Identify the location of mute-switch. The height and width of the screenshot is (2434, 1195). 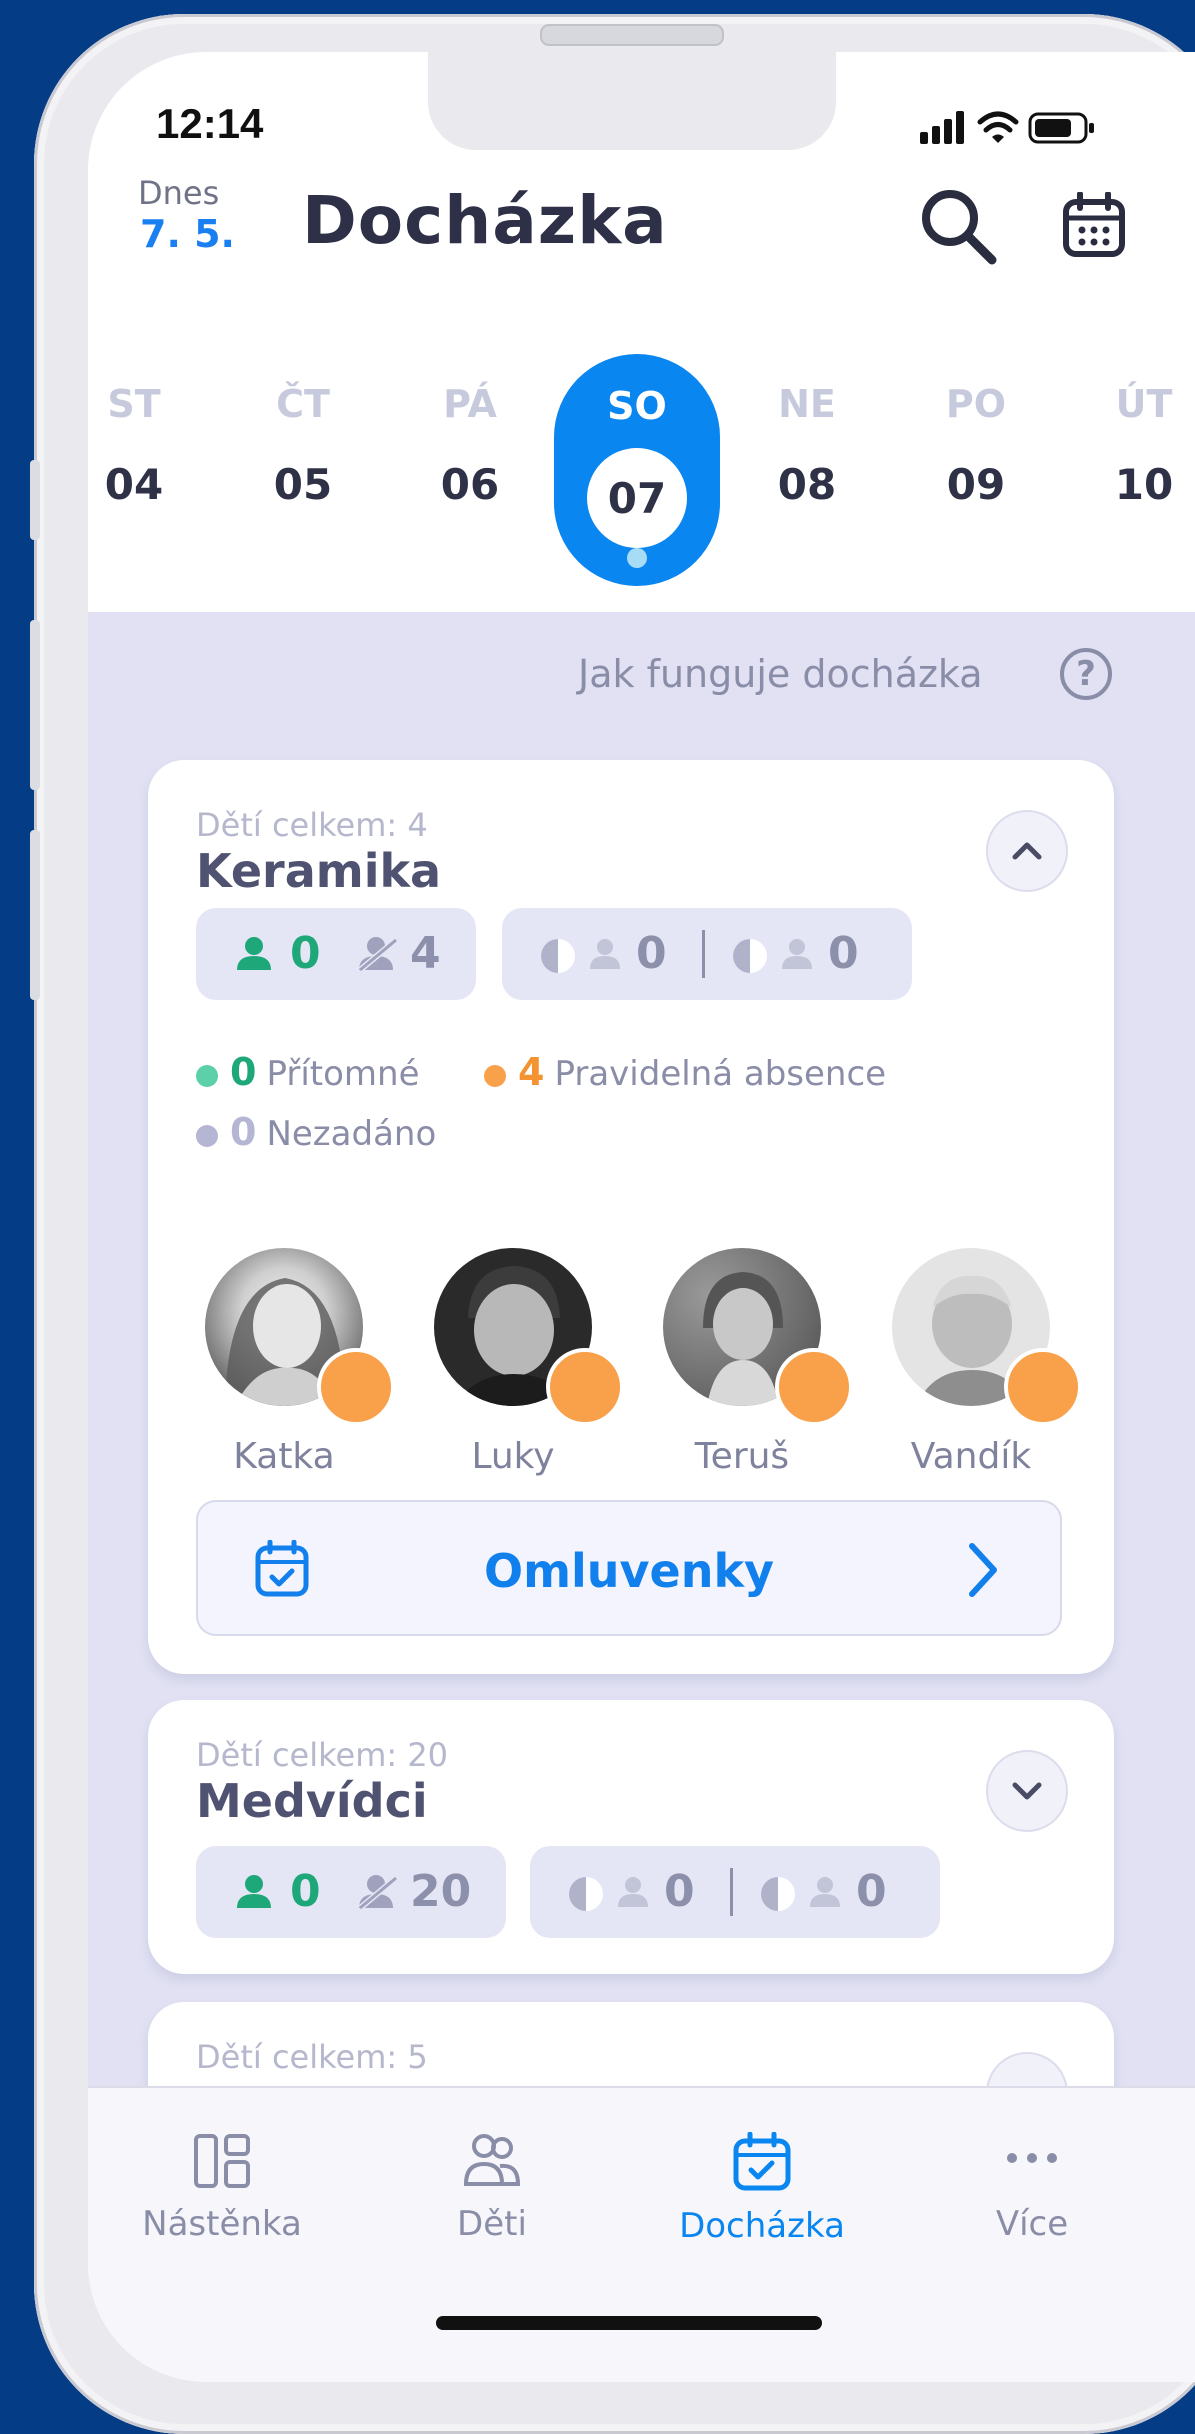
(35, 500).